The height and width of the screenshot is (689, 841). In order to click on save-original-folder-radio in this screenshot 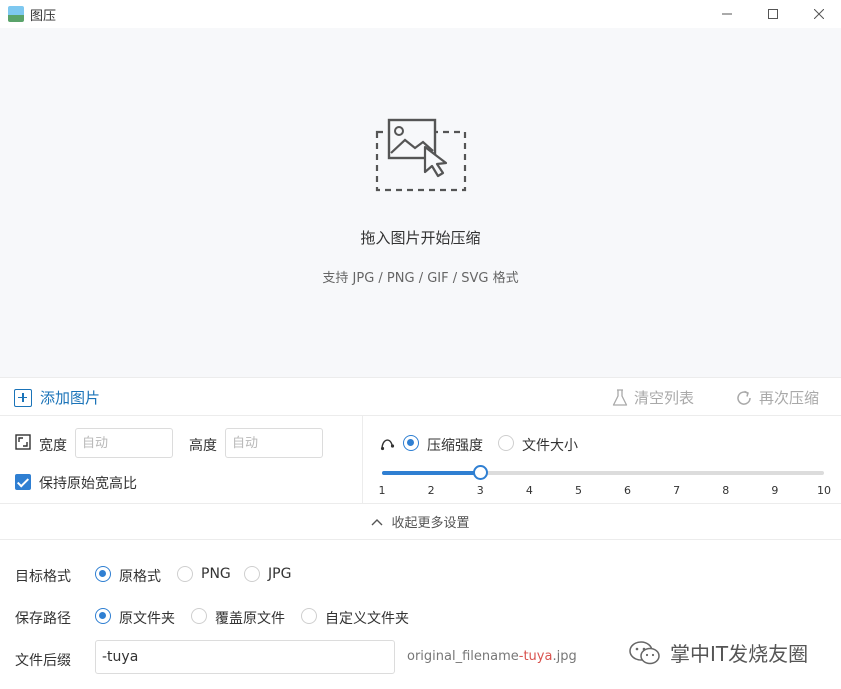, I will do `click(103, 616)`.